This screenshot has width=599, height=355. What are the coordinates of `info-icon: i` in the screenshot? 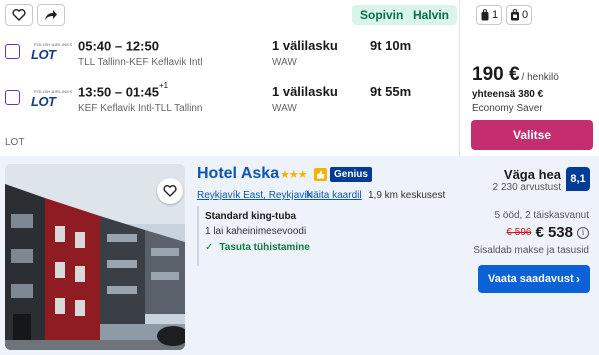 It's located at (583, 232).